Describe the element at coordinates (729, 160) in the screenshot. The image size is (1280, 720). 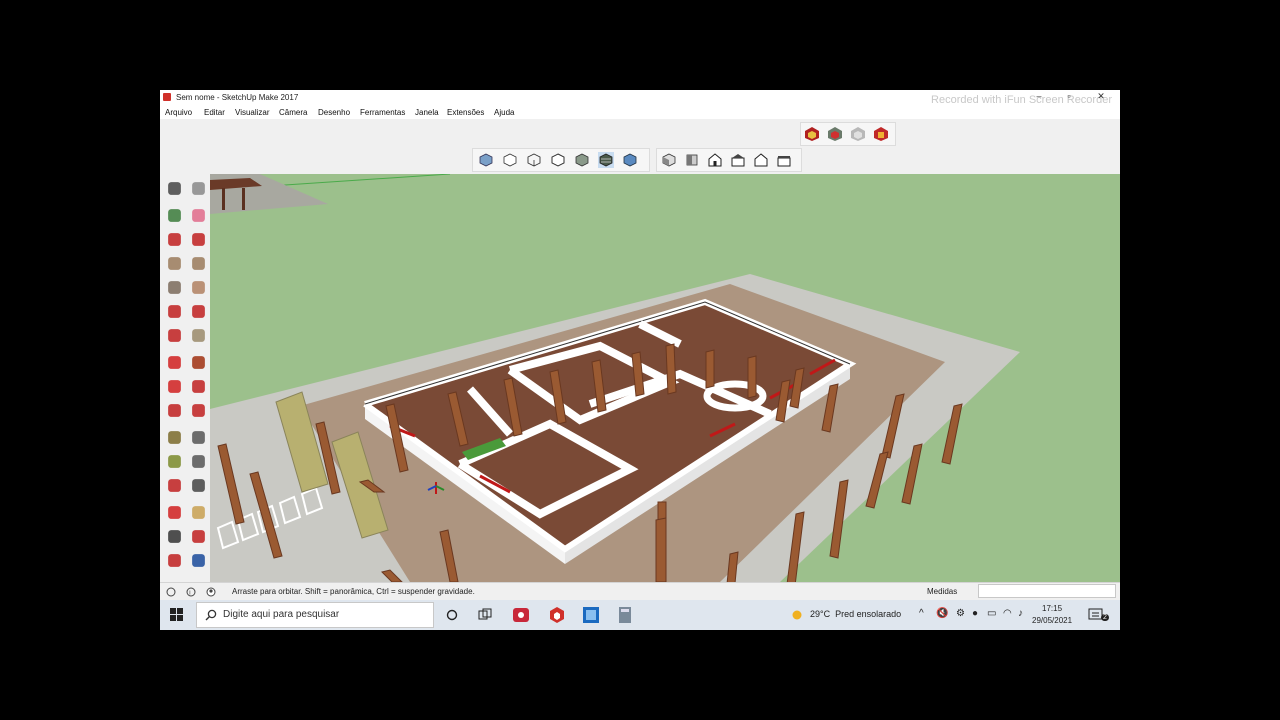
I see `views-toolbar` at that location.